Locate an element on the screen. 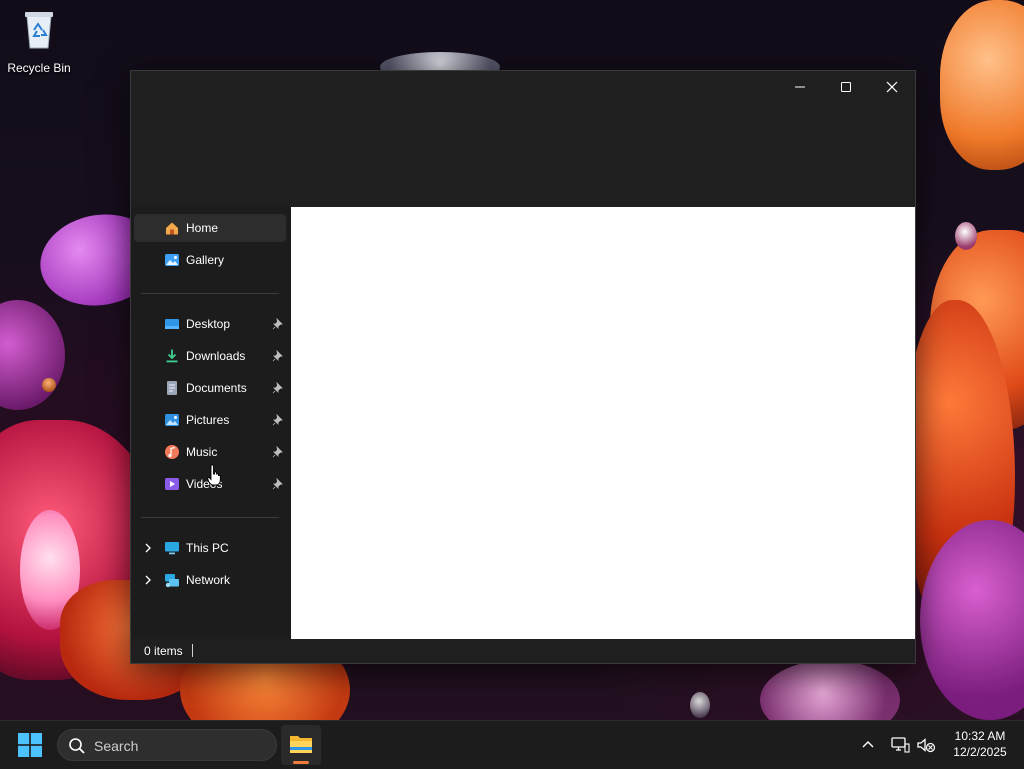 This screenshot has height=769, width=1024. maximize-icon is located at coordinates (846, 87).